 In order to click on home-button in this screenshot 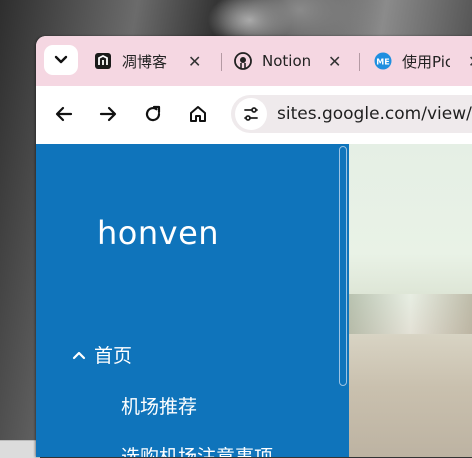, I will do `click(198, 114)`.